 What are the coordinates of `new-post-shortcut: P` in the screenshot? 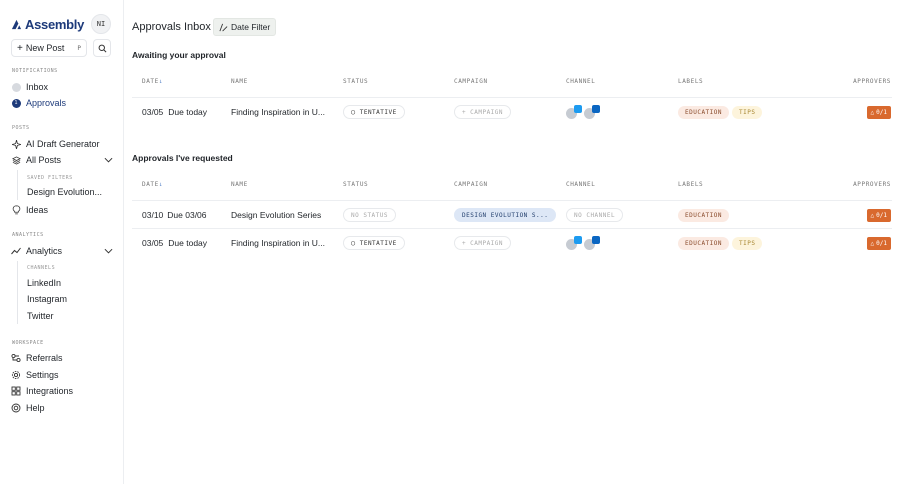 It's located at (79, 48).